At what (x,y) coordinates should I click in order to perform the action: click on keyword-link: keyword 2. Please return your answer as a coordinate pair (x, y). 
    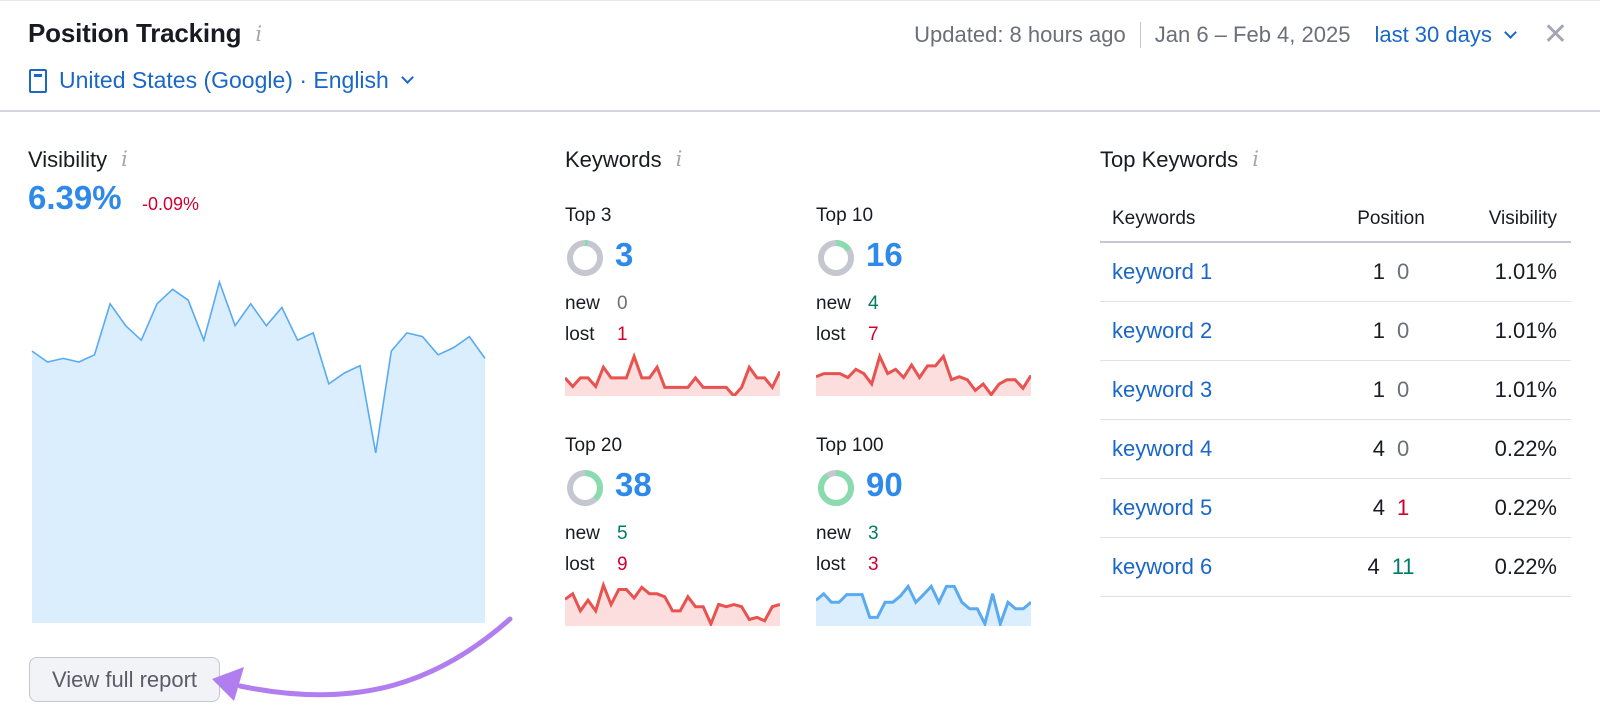
    Looking at the image, I should click on (1215, 331).